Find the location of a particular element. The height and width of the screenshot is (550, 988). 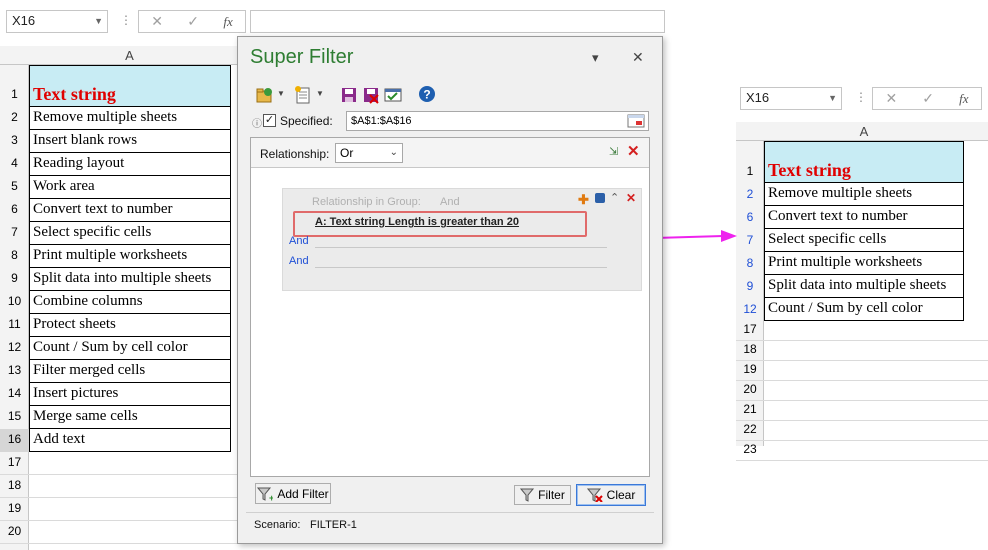

data-cell: Filter merged cells is located at coordinates (129, 370).